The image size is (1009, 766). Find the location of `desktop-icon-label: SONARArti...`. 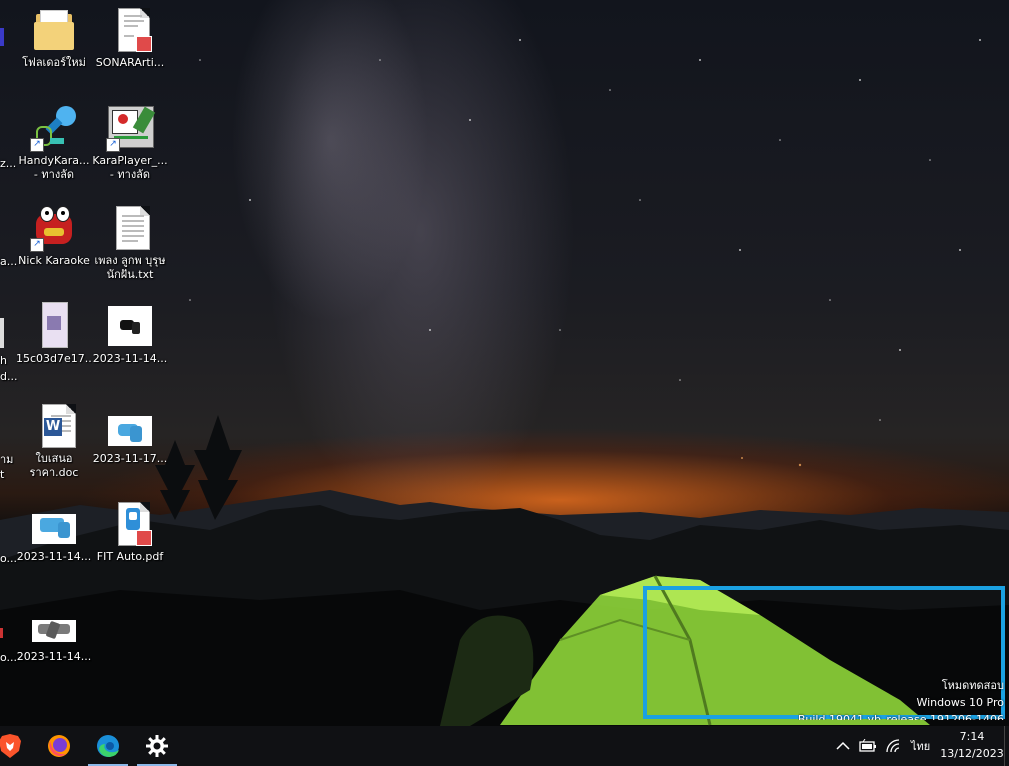

desktop-icon-label: SONARArti... is located at coordinates (130, 62).